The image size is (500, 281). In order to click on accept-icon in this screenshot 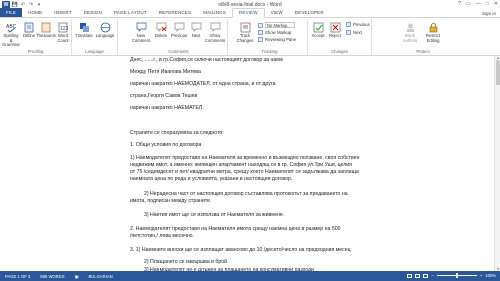, I will do `click(318, 27)`.